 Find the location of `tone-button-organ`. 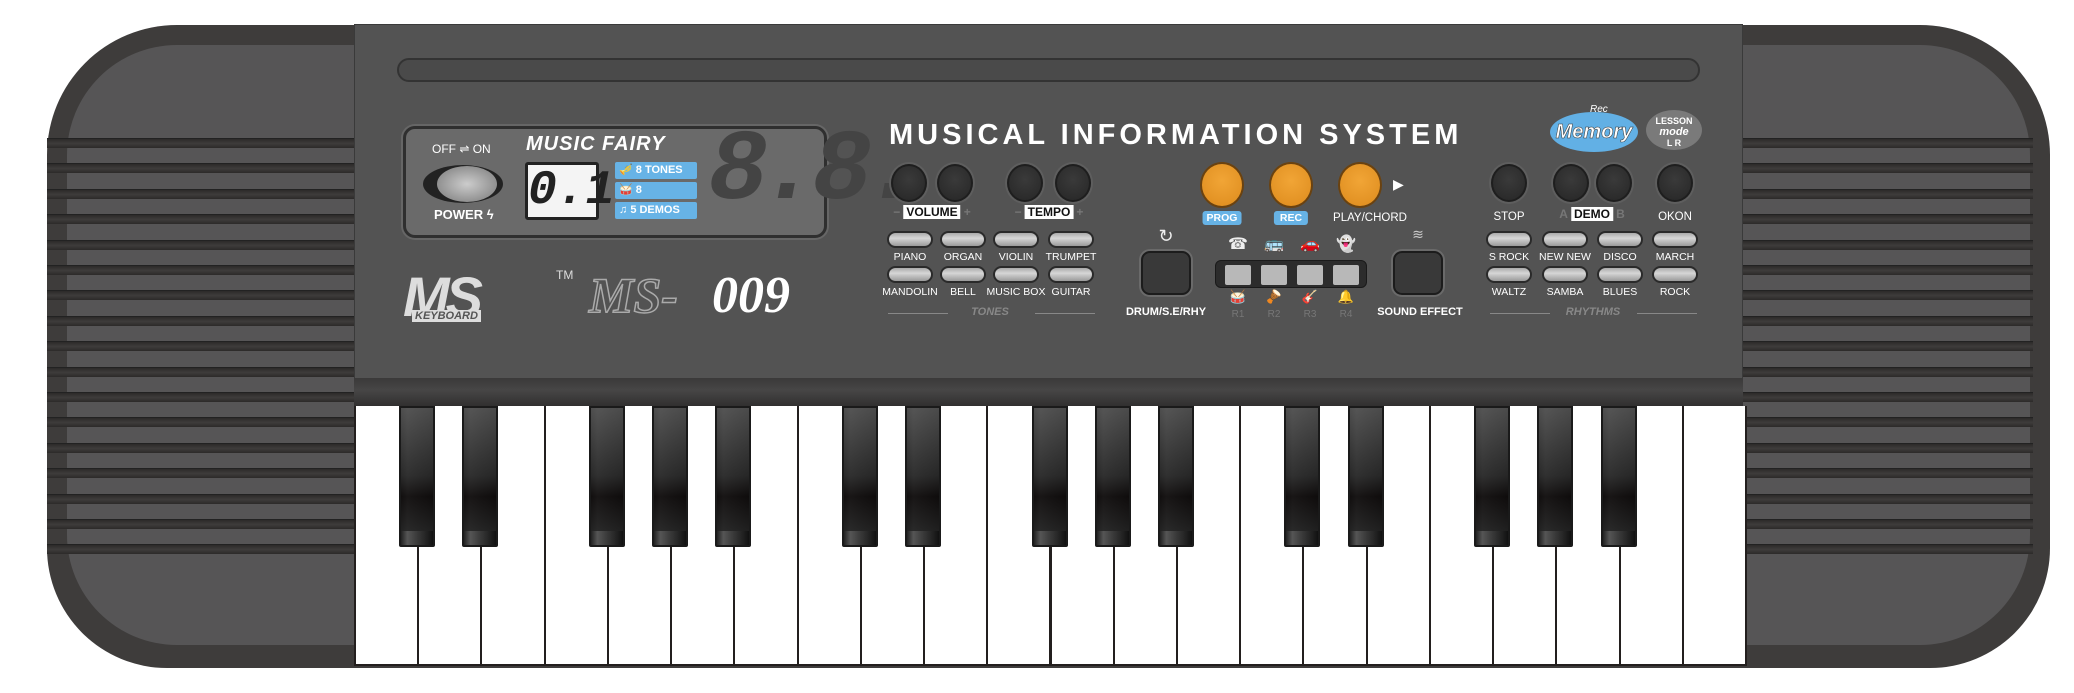

tone-button-organ is located at coordinates (963, 239).